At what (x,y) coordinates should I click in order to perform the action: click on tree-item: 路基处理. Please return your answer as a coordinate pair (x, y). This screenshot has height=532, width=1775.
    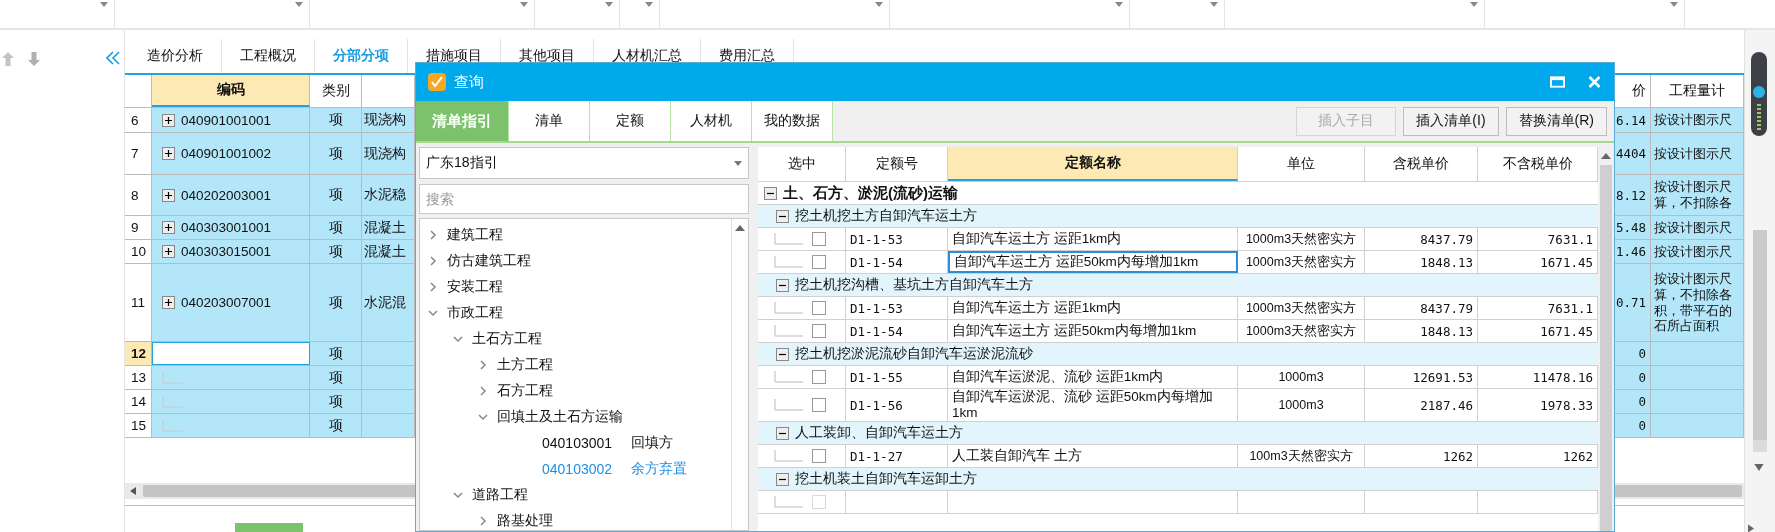
    Looking at the image, I should click on (525, 521).